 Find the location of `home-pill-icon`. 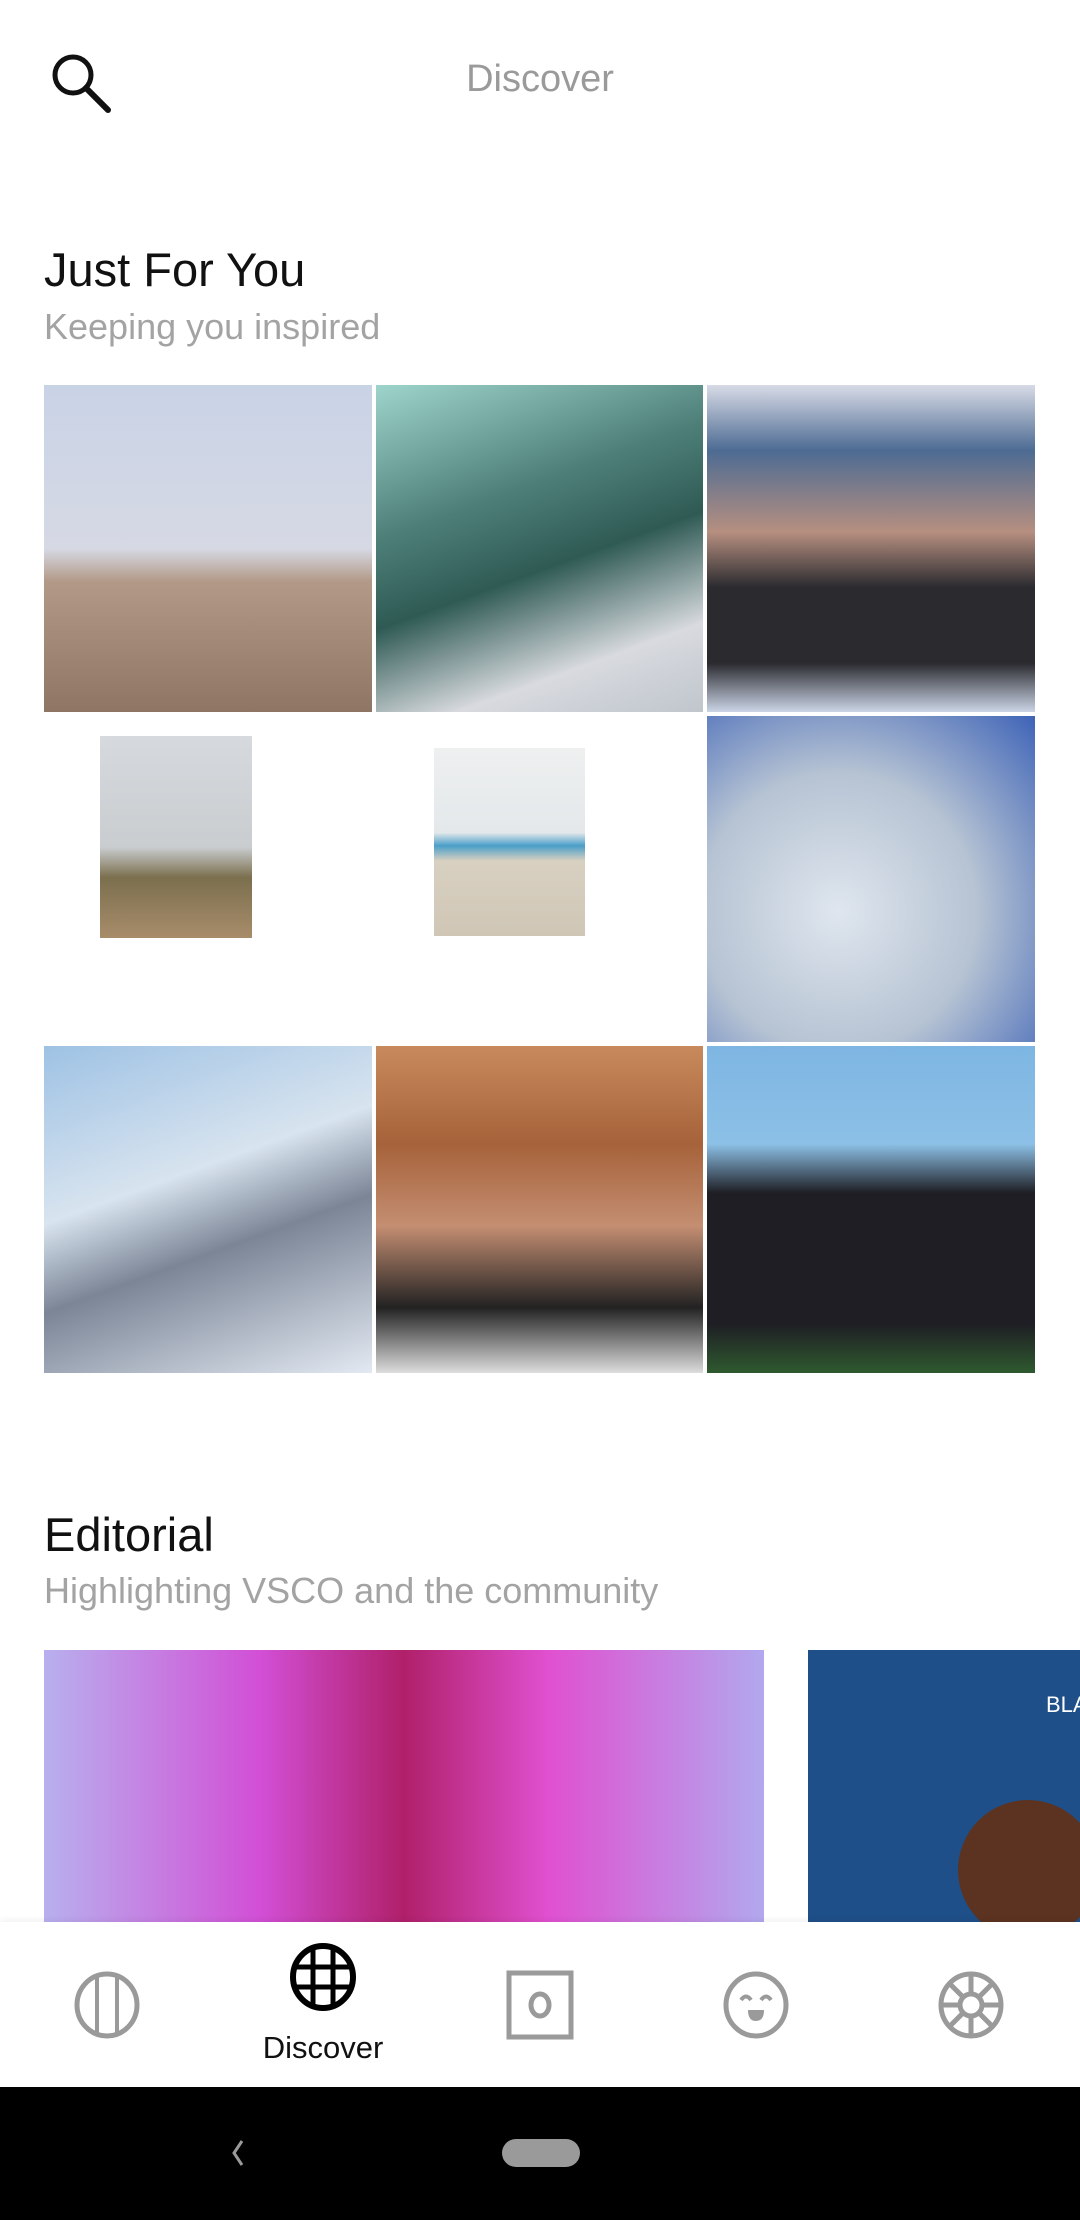

home-pill-icon is located at coordinates (541, 2153).